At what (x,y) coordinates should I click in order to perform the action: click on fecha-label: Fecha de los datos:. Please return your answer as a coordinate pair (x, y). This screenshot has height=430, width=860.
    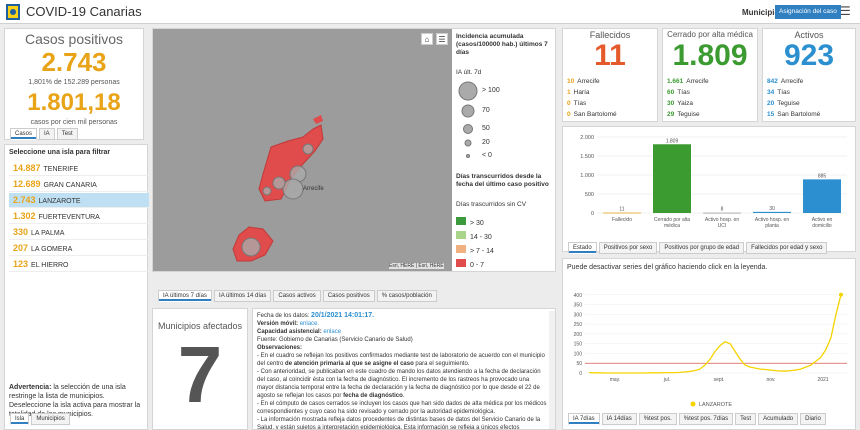
    Looking at the image, I should click on (283, 316).